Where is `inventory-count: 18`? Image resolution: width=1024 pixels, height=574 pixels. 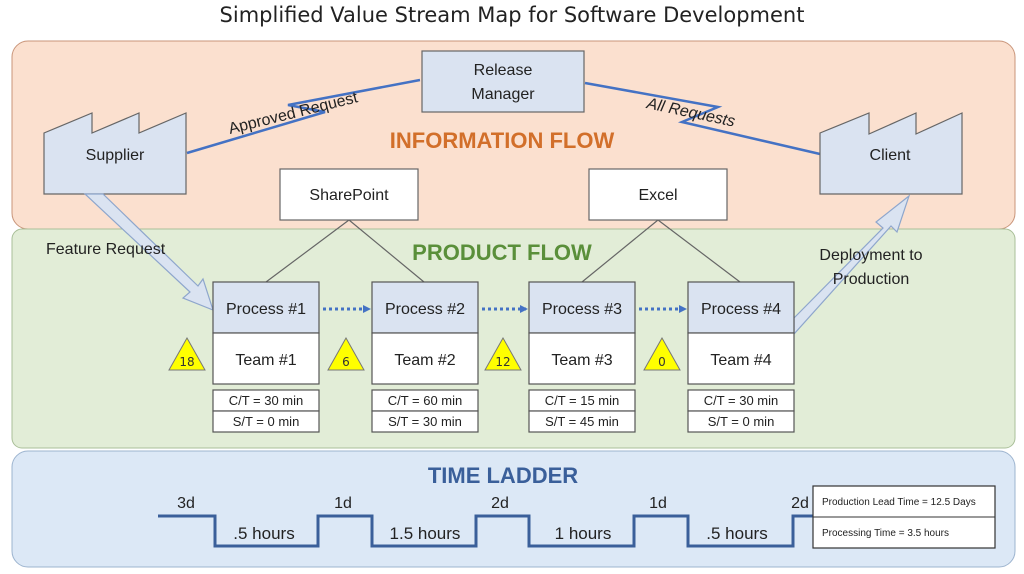 inventory-count: 18 is located at coordinates (186, 362).